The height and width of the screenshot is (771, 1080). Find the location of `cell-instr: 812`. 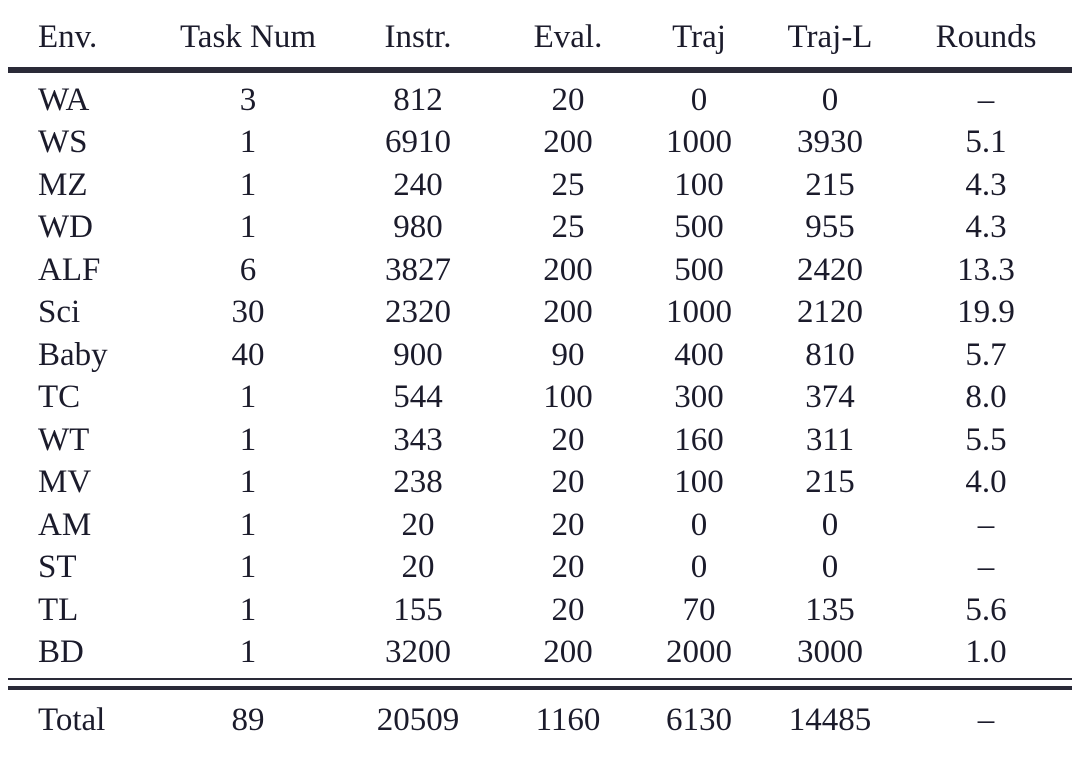

cell-instr: 812 is located at coordinates (418, 99).